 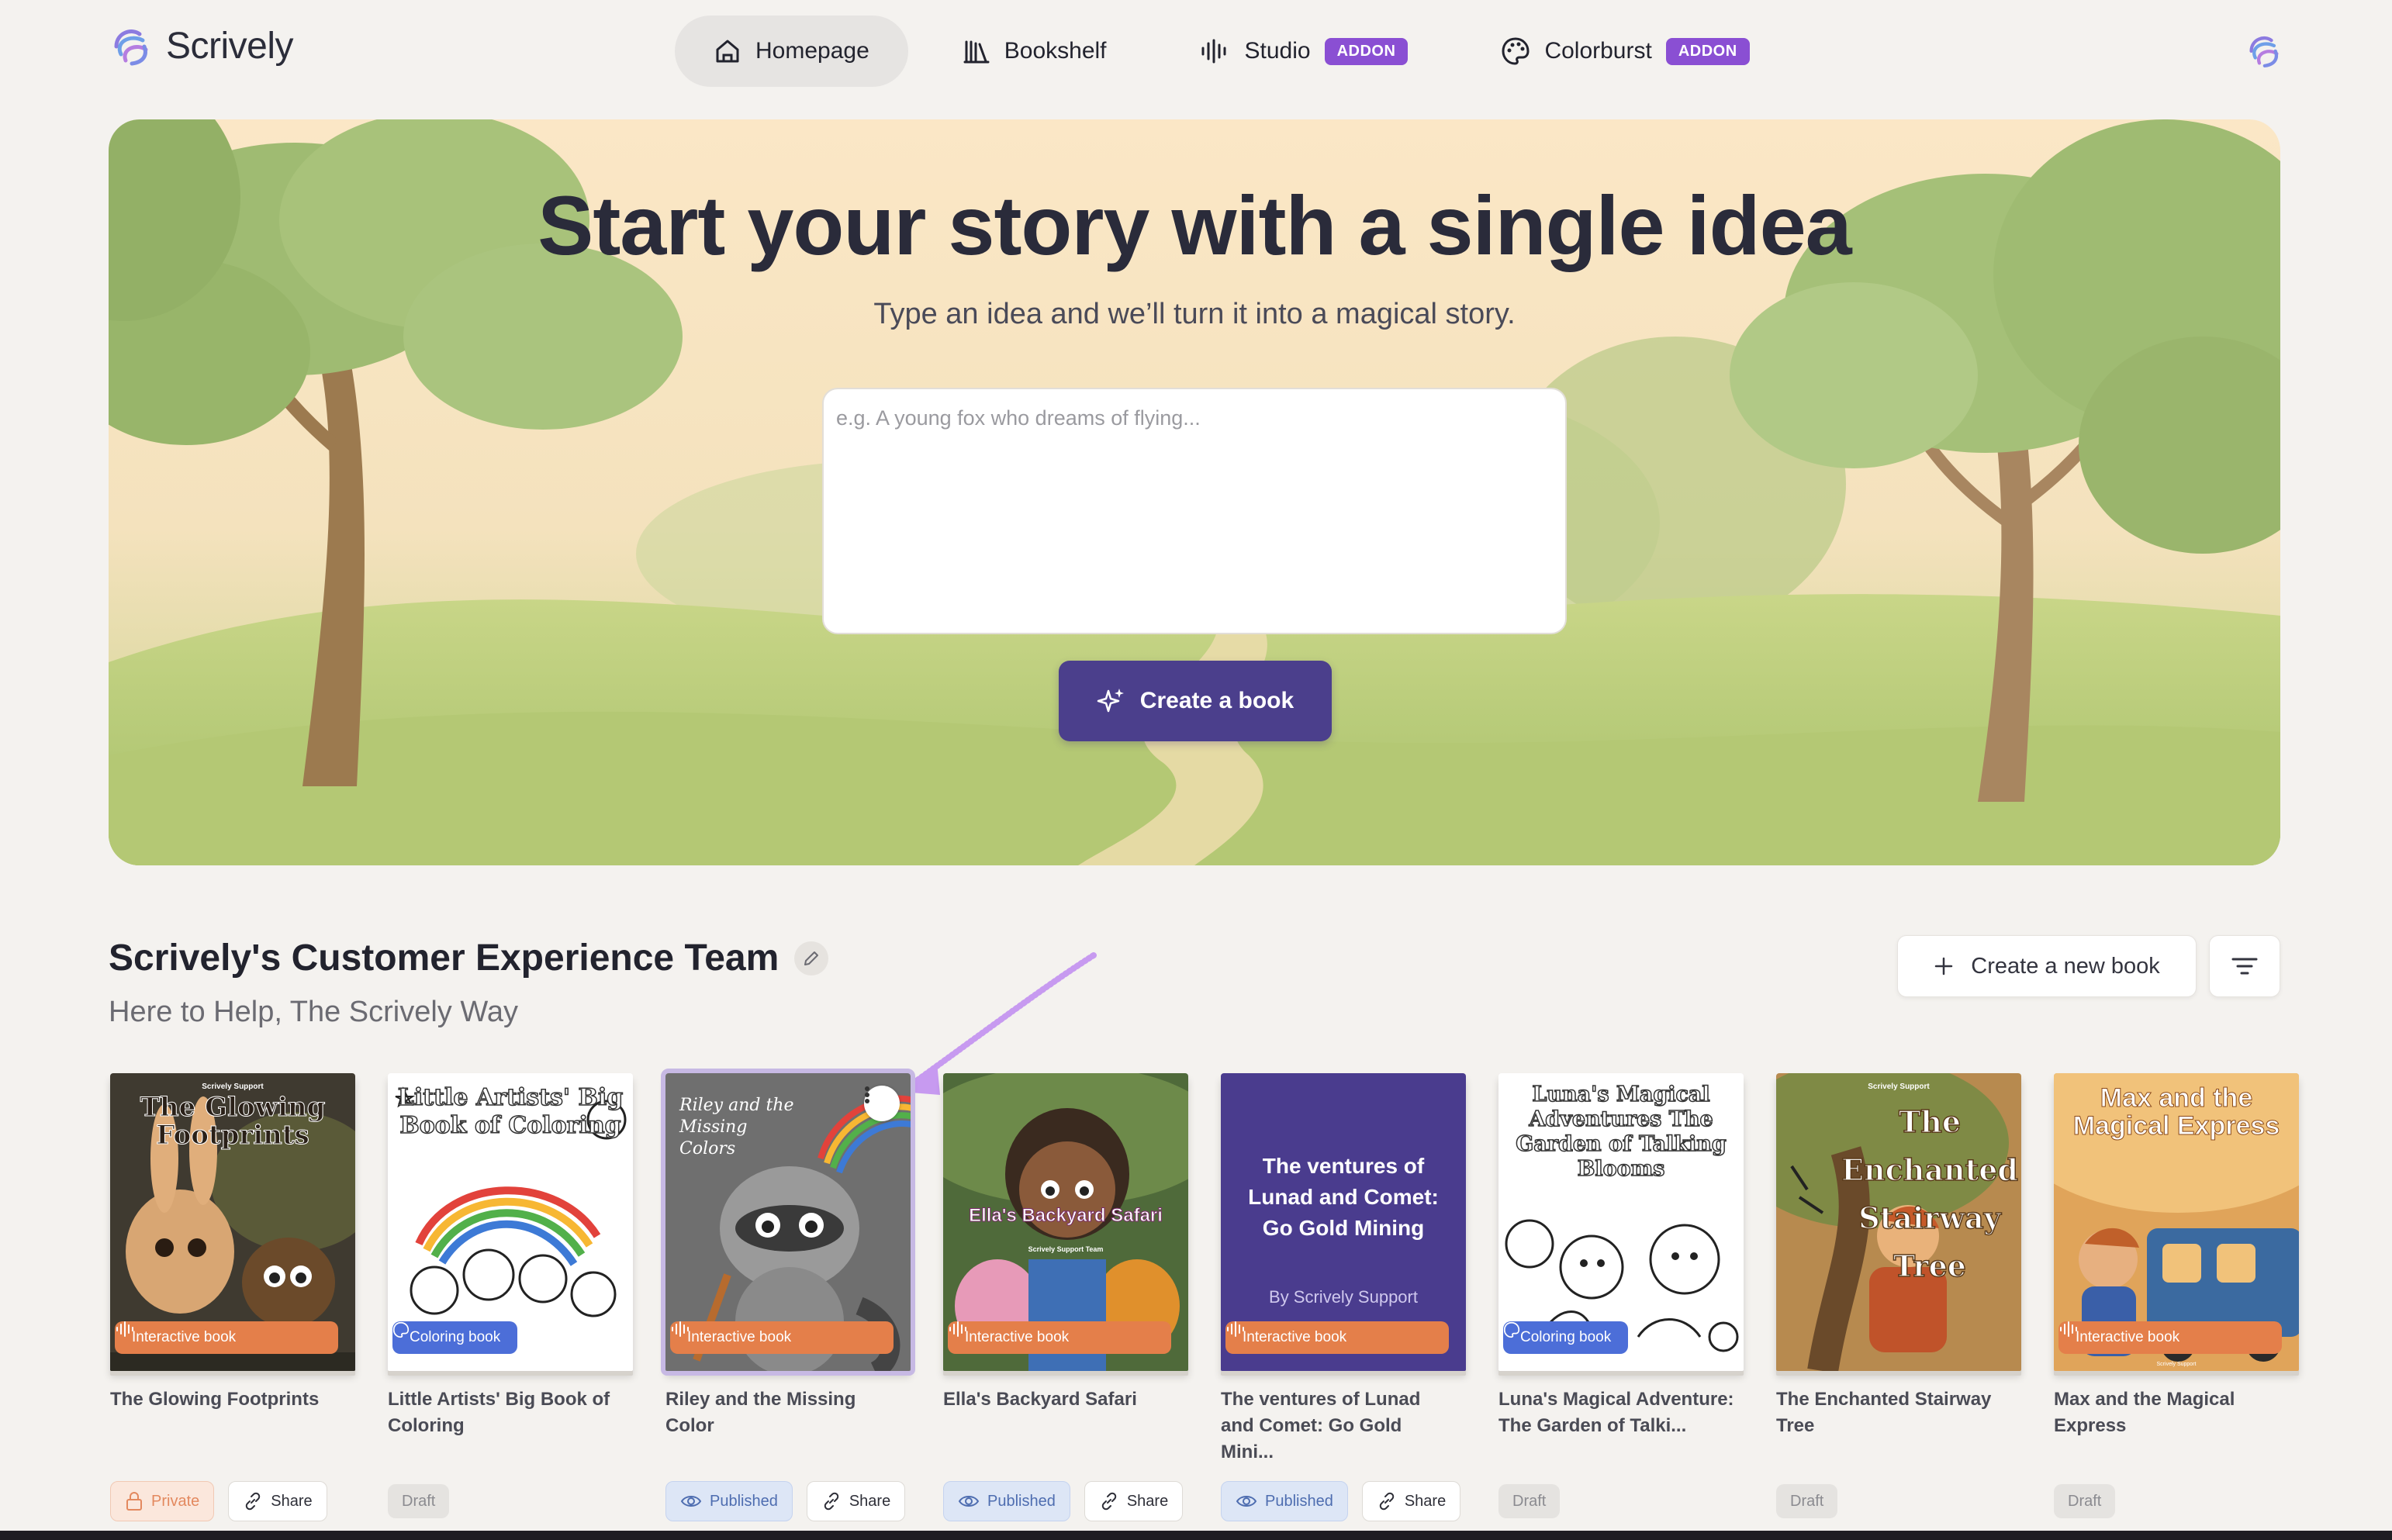 What do you see at coordinates (506, 1412) in the screenshot?
I see `book-title: Little Artists' Big Book of Coloring` at bounding box center [506, 1412].